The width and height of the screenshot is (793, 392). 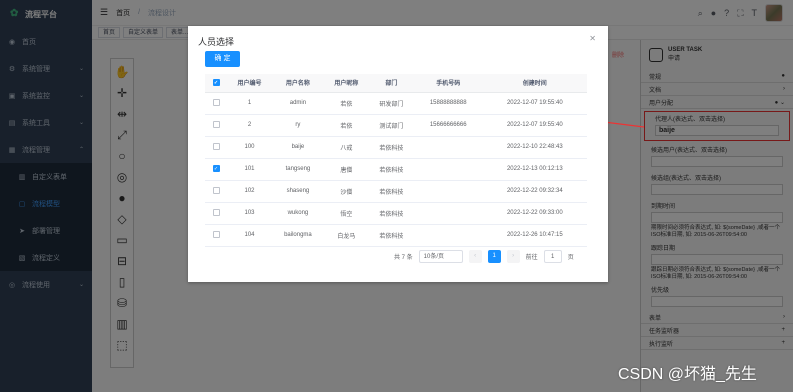 I want to click on table-cell-name: tangseng, so click(x=297, y=169).